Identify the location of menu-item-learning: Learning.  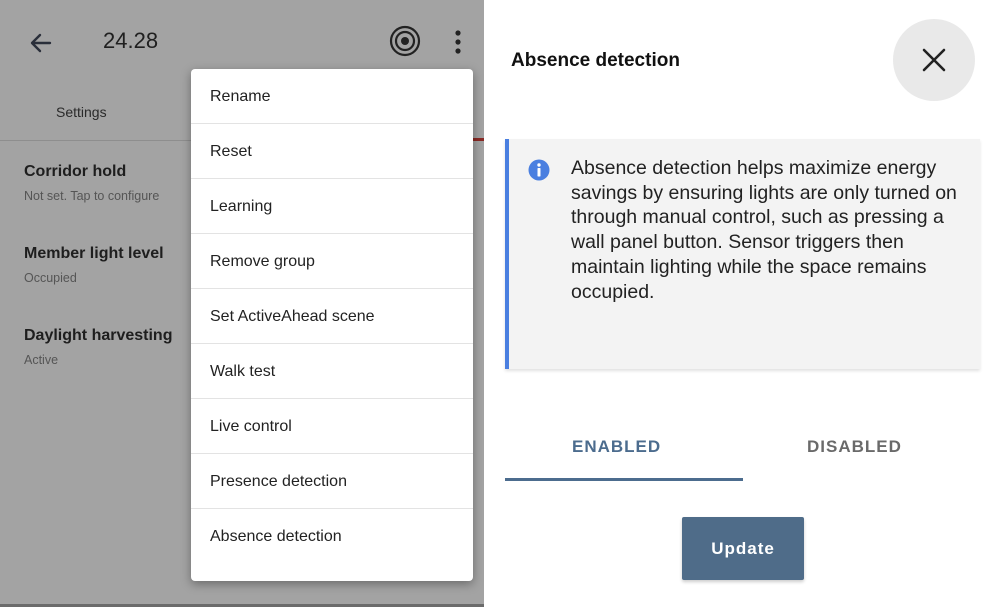
(332, 206).